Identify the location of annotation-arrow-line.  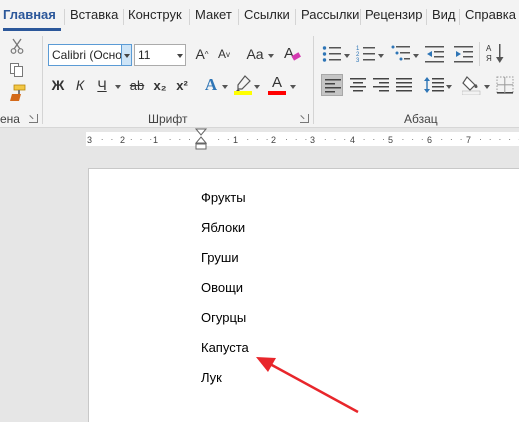
(314, 388).